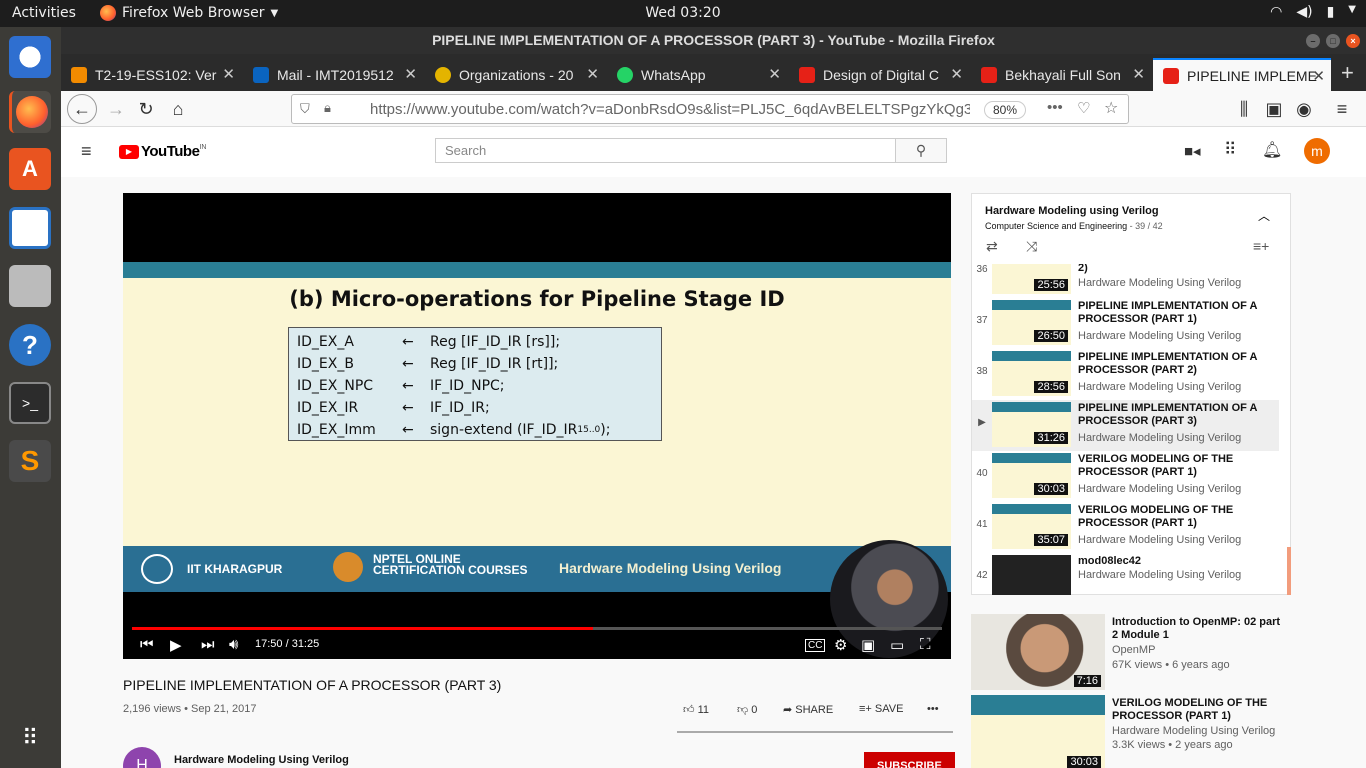  What do you see at coordinates (1317, 151) in the screenshot?
I see `avatar: m` at bounding box center [1317, 151].